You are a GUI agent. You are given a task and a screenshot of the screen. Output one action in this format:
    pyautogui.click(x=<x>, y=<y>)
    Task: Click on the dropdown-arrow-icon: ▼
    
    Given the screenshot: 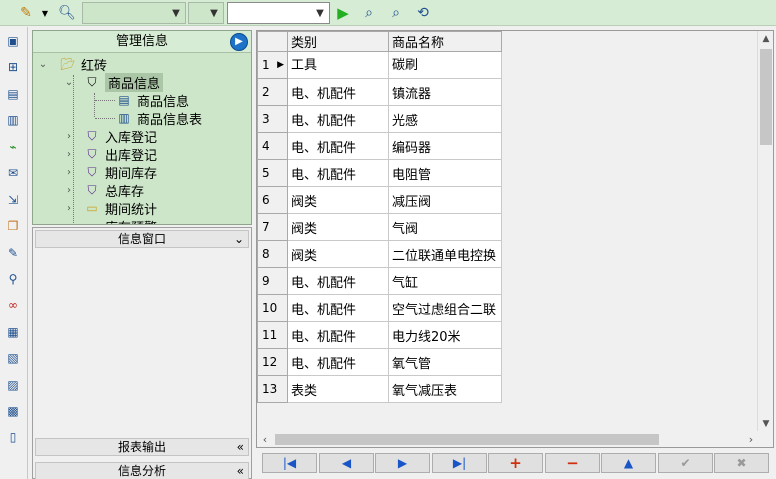 What is the action you would take?
    pyautogui.click(x=45, y=13)
    